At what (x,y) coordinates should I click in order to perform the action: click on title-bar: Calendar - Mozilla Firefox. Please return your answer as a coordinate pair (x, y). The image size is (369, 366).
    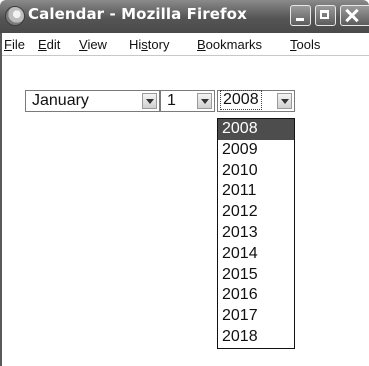
    Looking at the image, I should click on (184, 16).